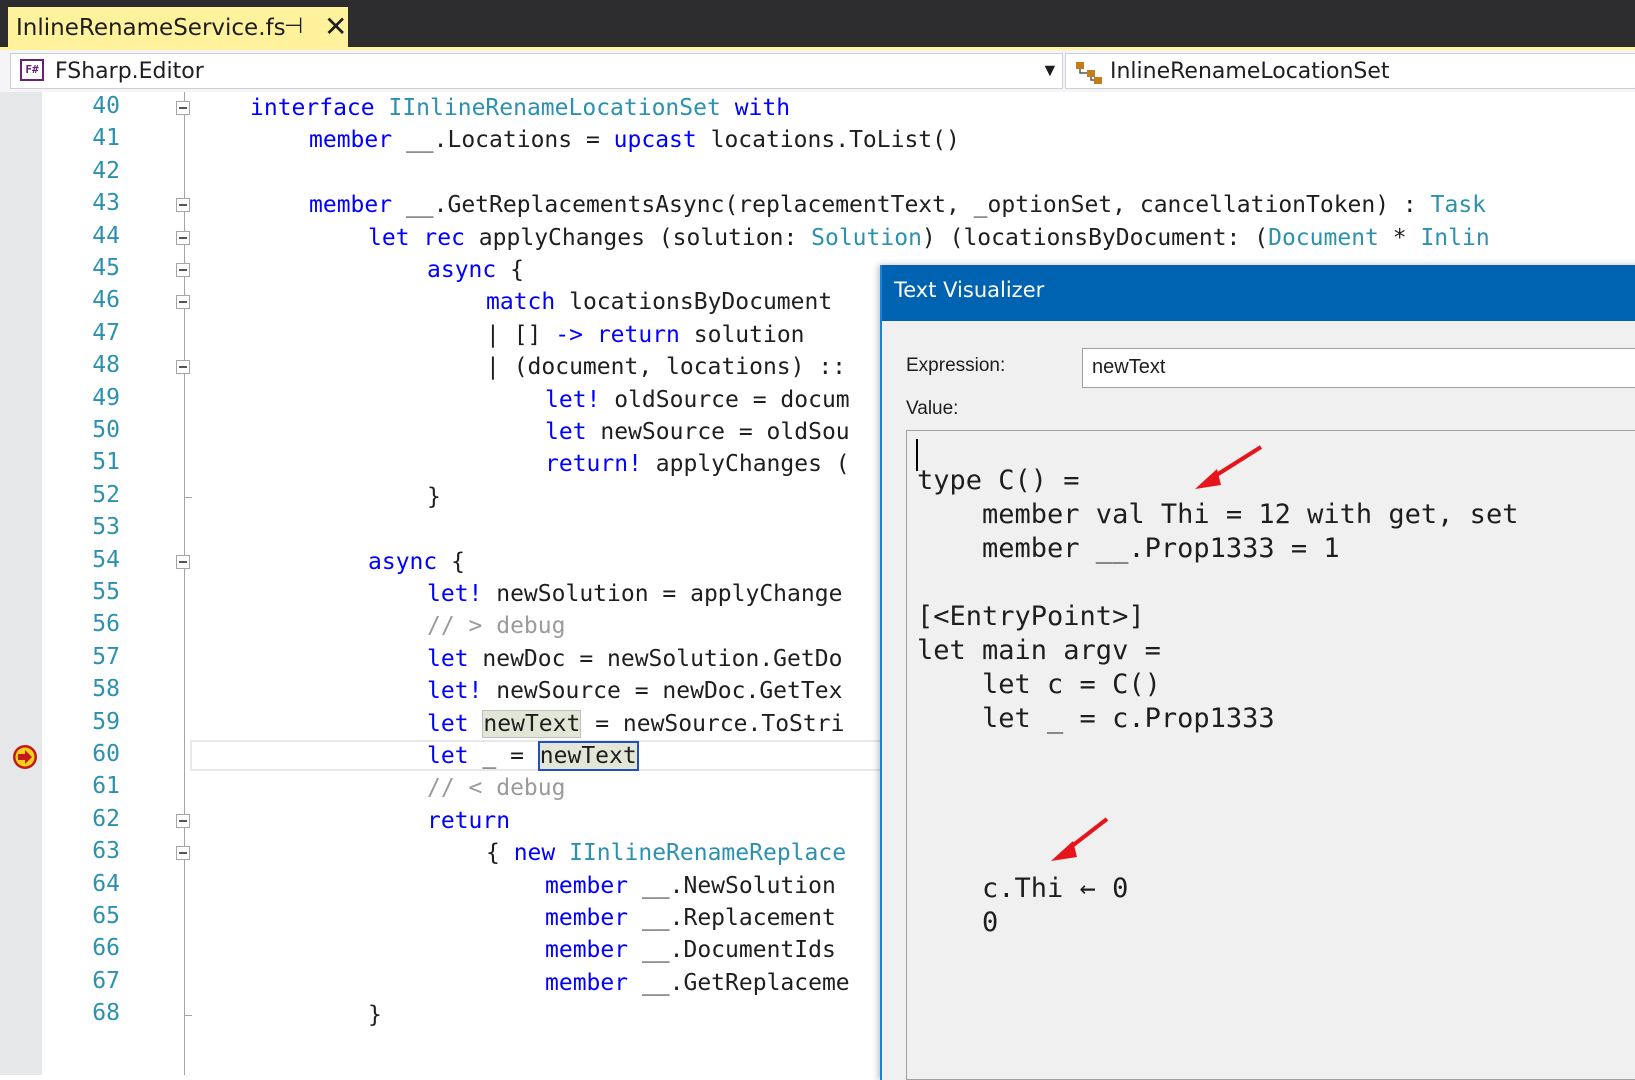 This screenshot has width=1635, height=1080. I want to click on expression-input-value: newText, so click(1129, 367).